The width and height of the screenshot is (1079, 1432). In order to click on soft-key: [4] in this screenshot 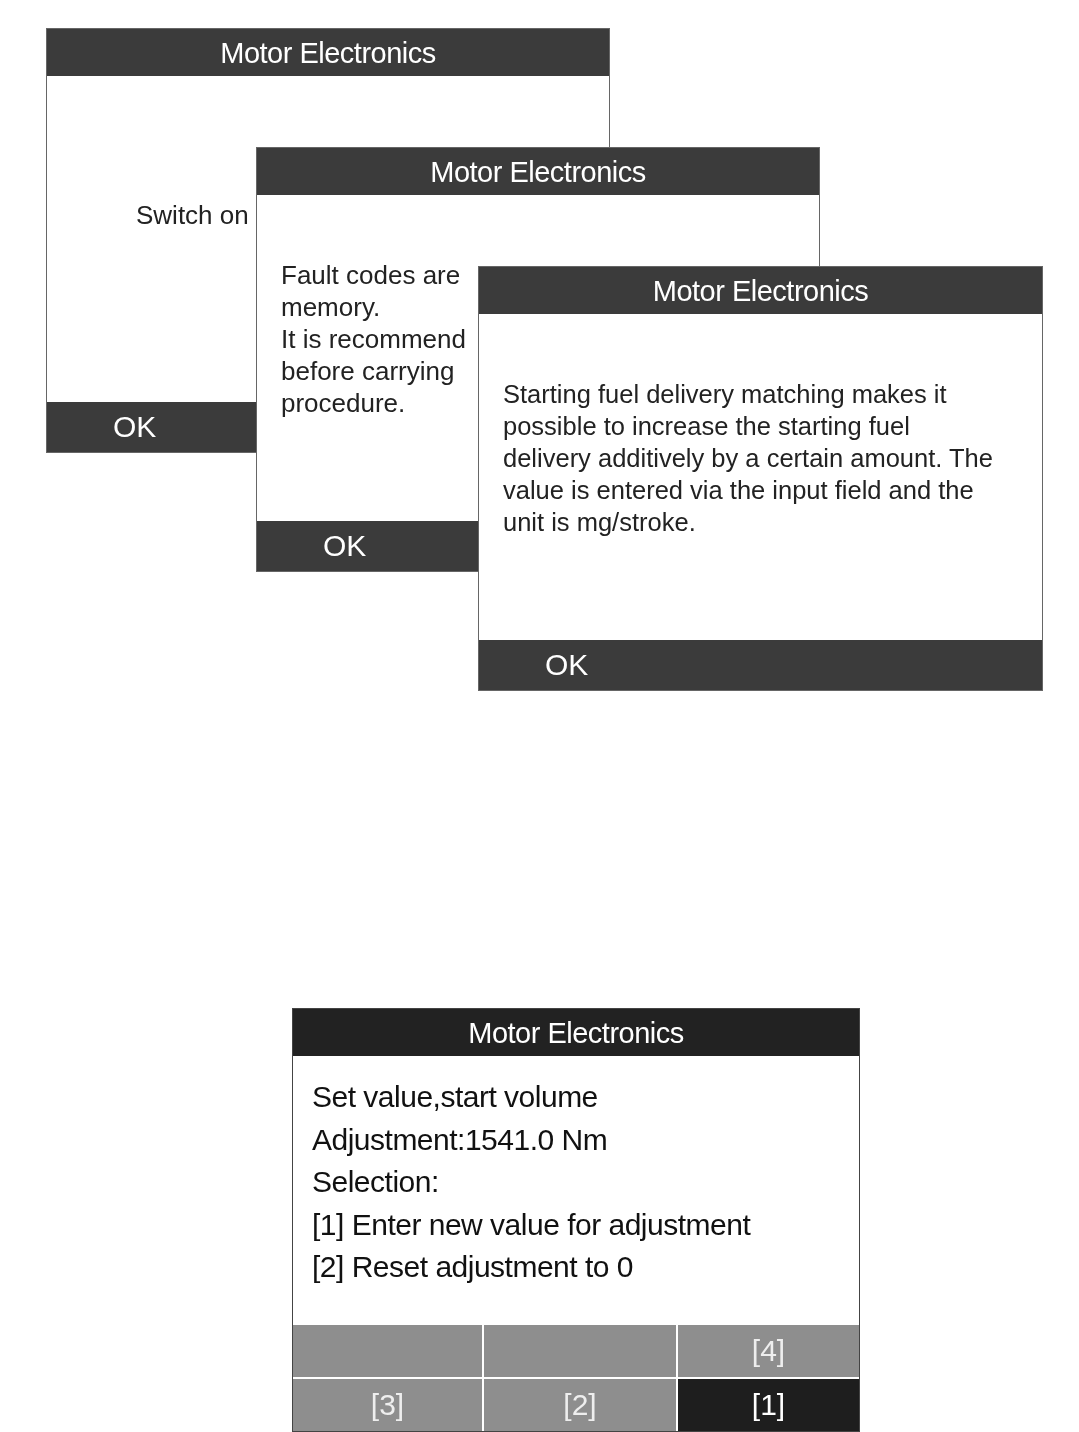, I will do `click(768, 1351)`.